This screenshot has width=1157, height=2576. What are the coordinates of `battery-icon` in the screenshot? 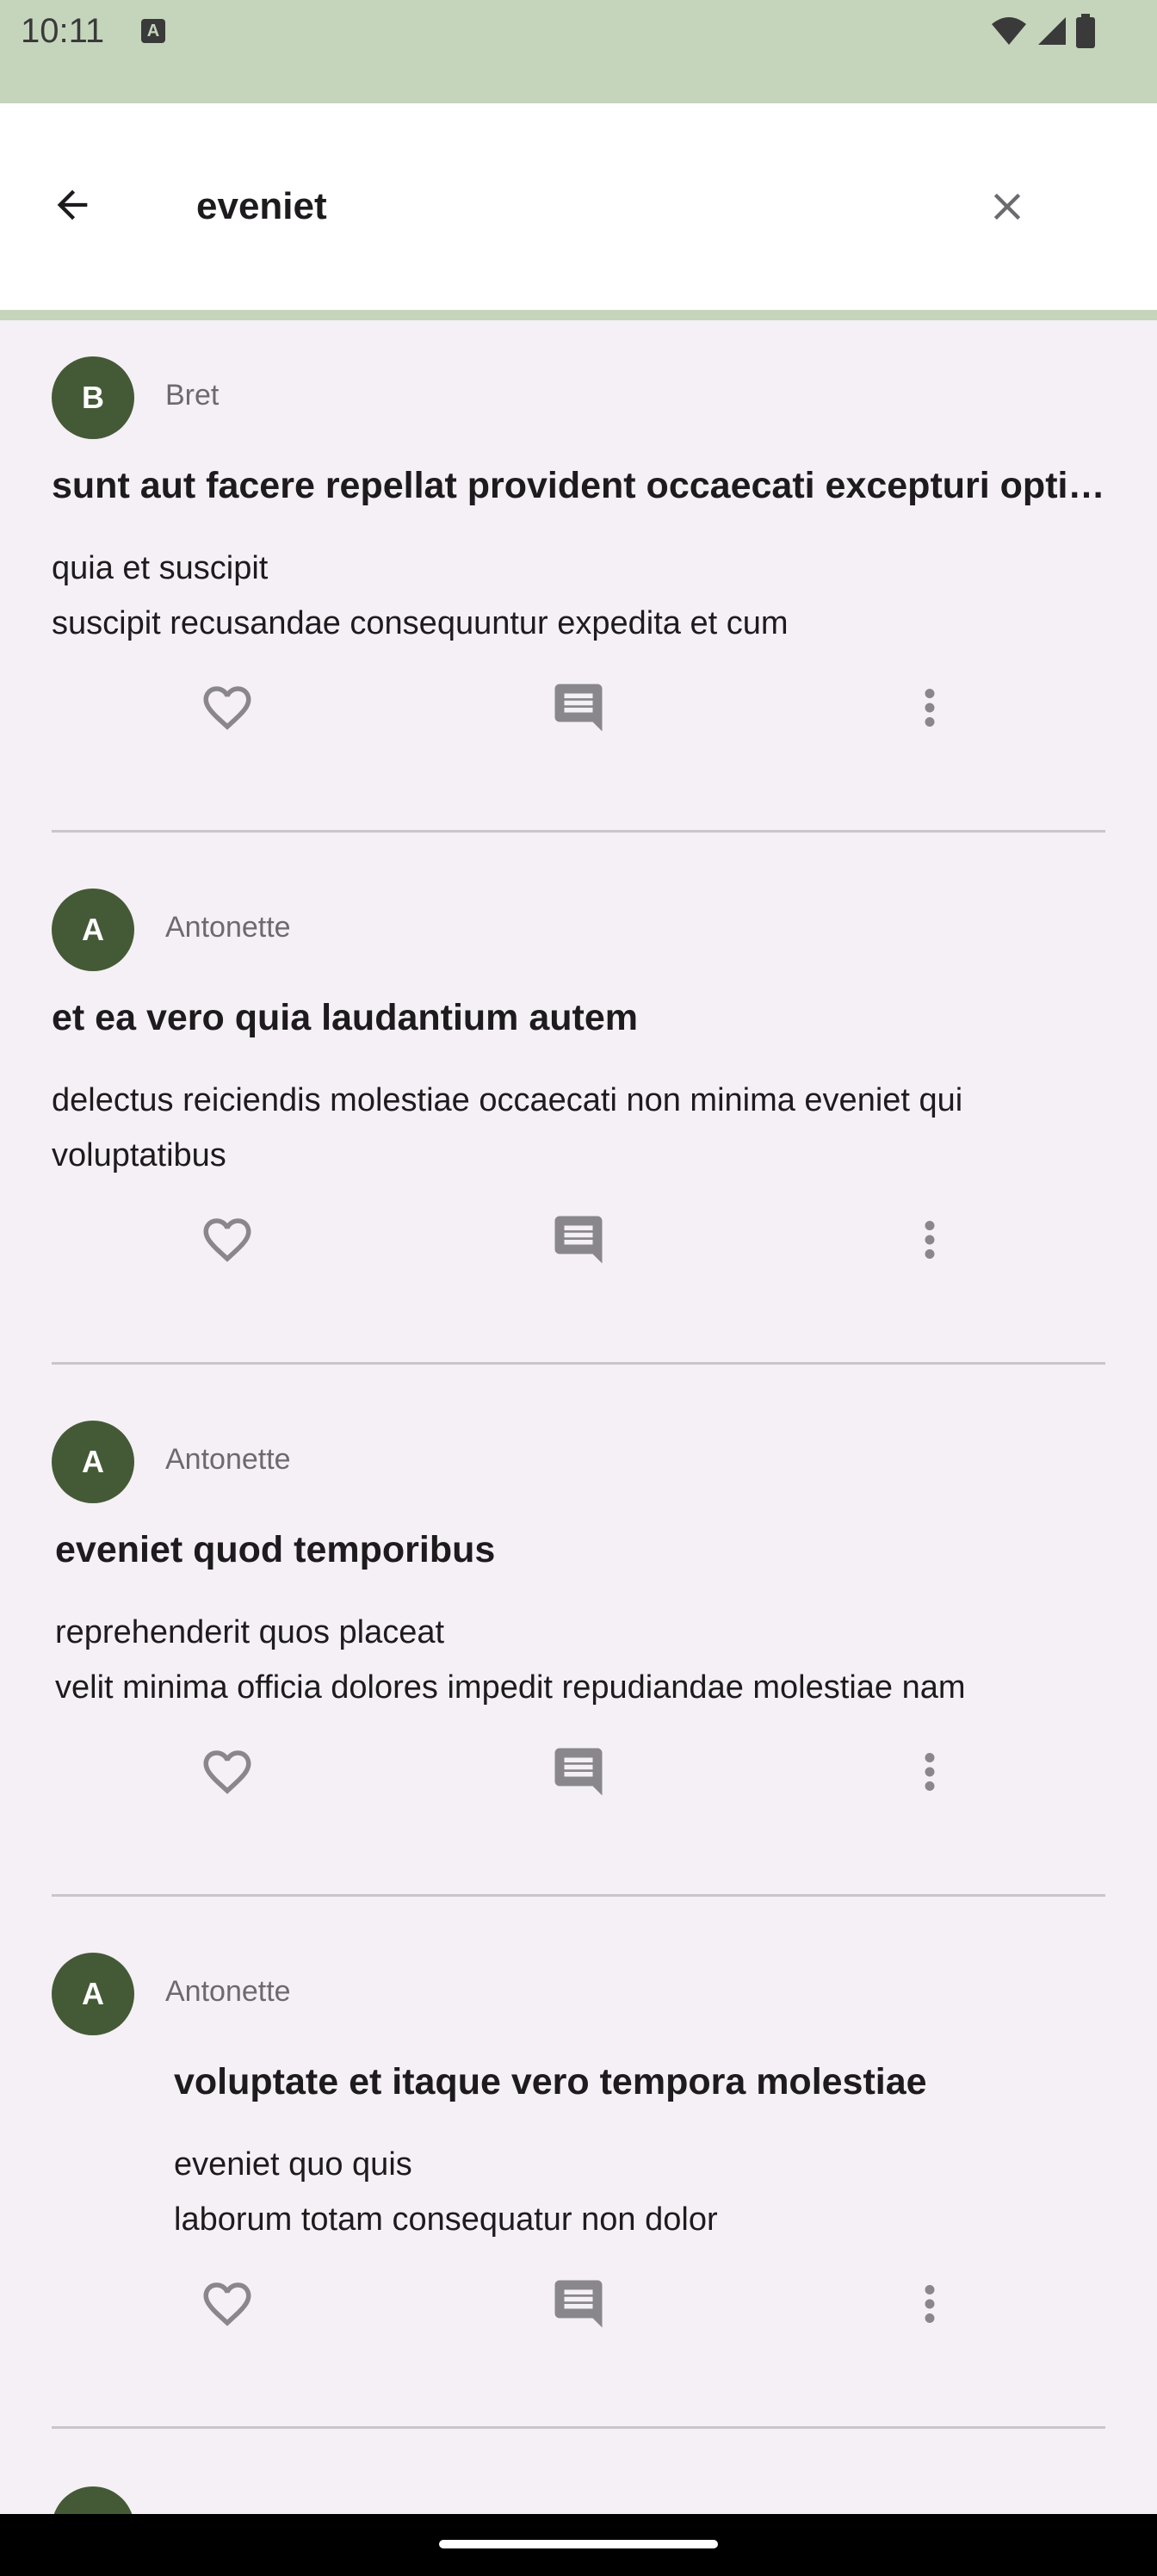 It's located at (1086, 31).